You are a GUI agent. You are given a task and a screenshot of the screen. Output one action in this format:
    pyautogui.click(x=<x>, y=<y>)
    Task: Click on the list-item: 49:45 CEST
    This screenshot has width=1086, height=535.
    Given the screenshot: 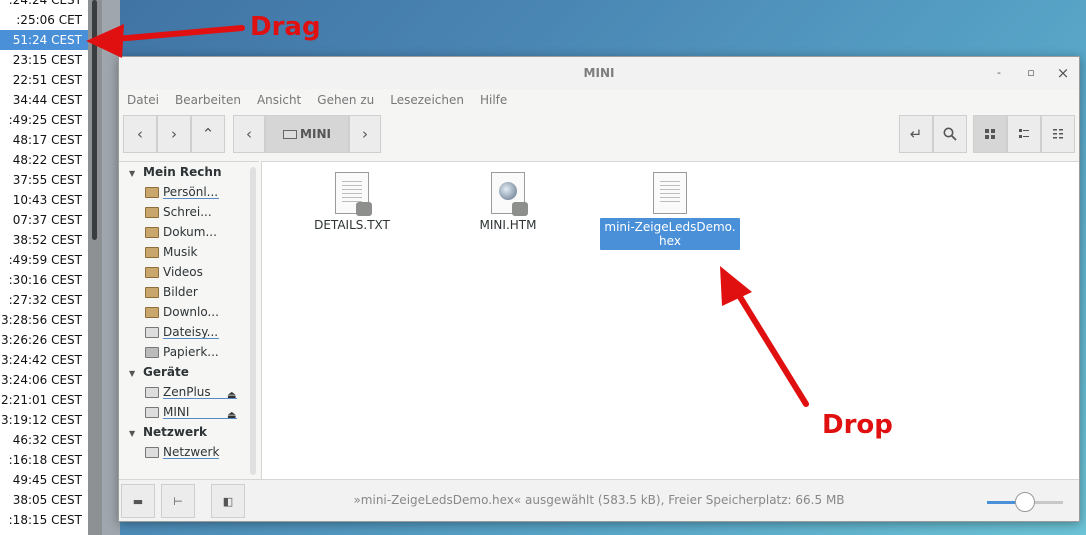 What is the action you would take?
    pyautogui.click(x=44, y=480)
    